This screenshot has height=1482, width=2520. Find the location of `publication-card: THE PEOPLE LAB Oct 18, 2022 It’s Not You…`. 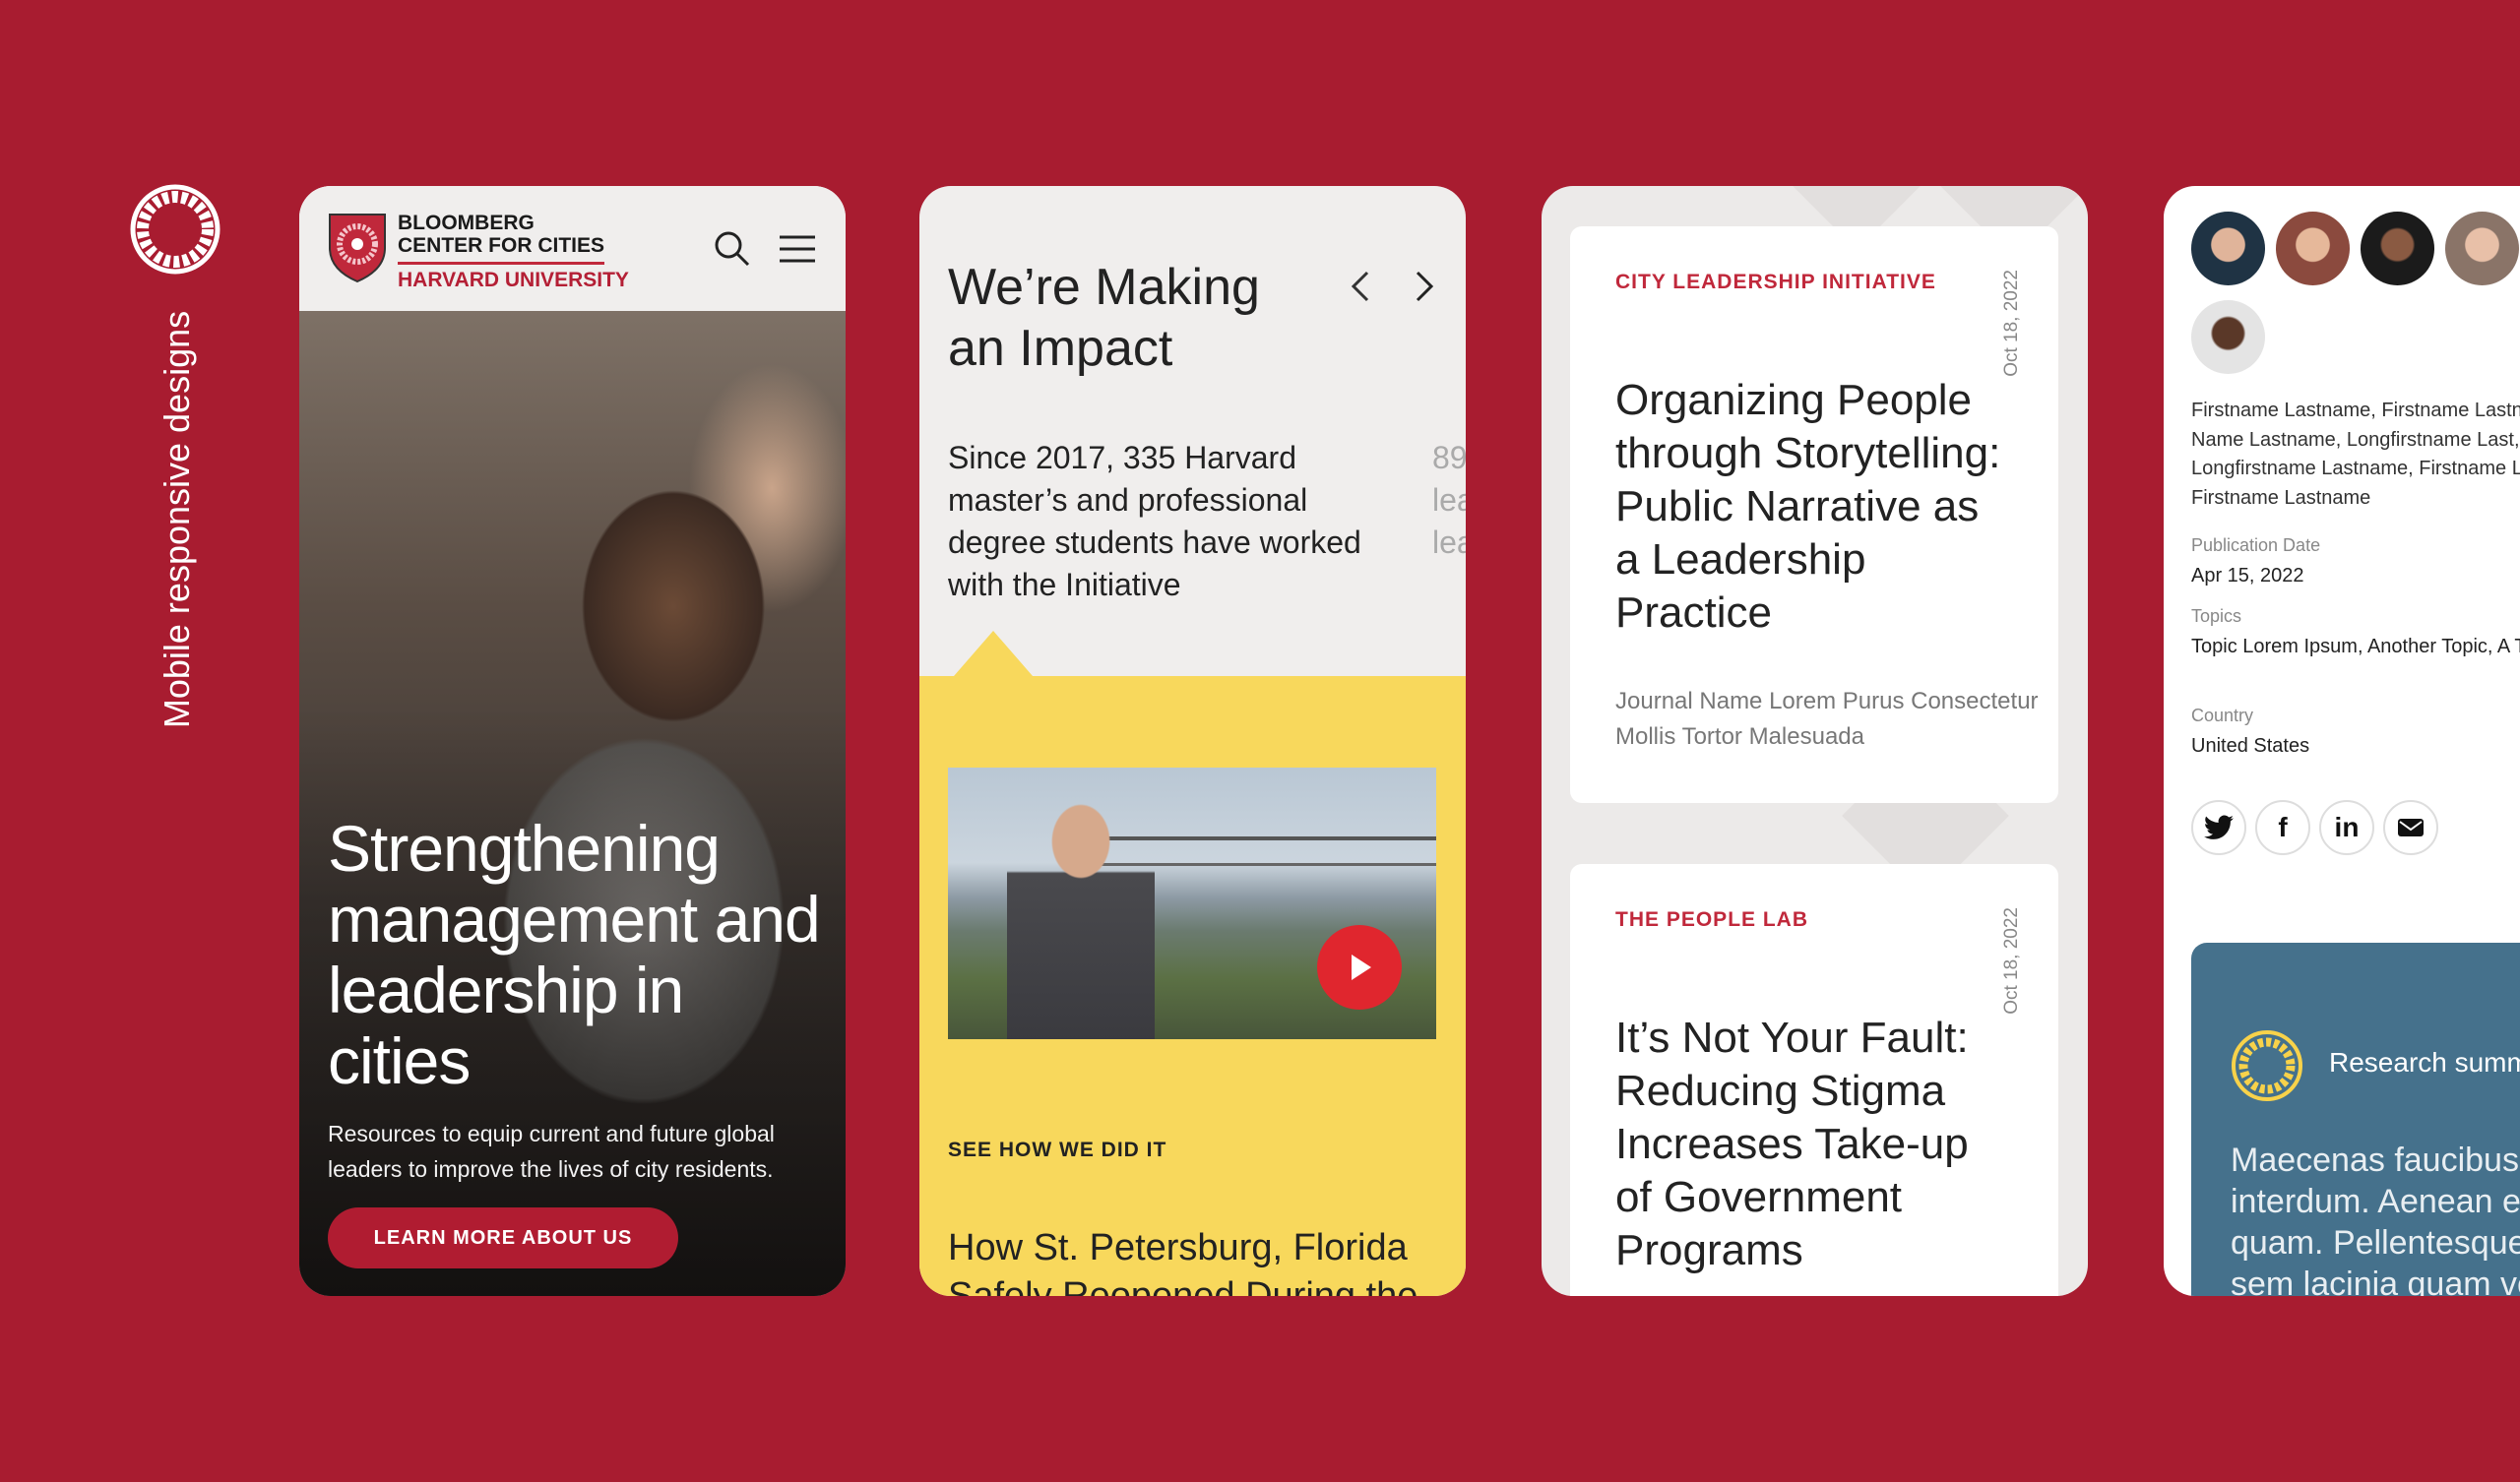

publication-card: THE PEOPLE LAB Oct 18, 2022 It’s Not You… is located at coordinates (1814, 1080).